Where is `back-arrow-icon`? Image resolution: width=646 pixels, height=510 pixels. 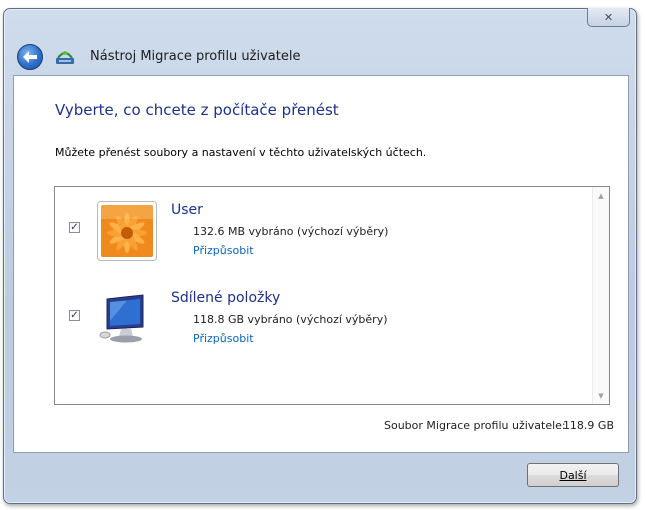 back-arrow-icon is located at coordinates (30, 57).